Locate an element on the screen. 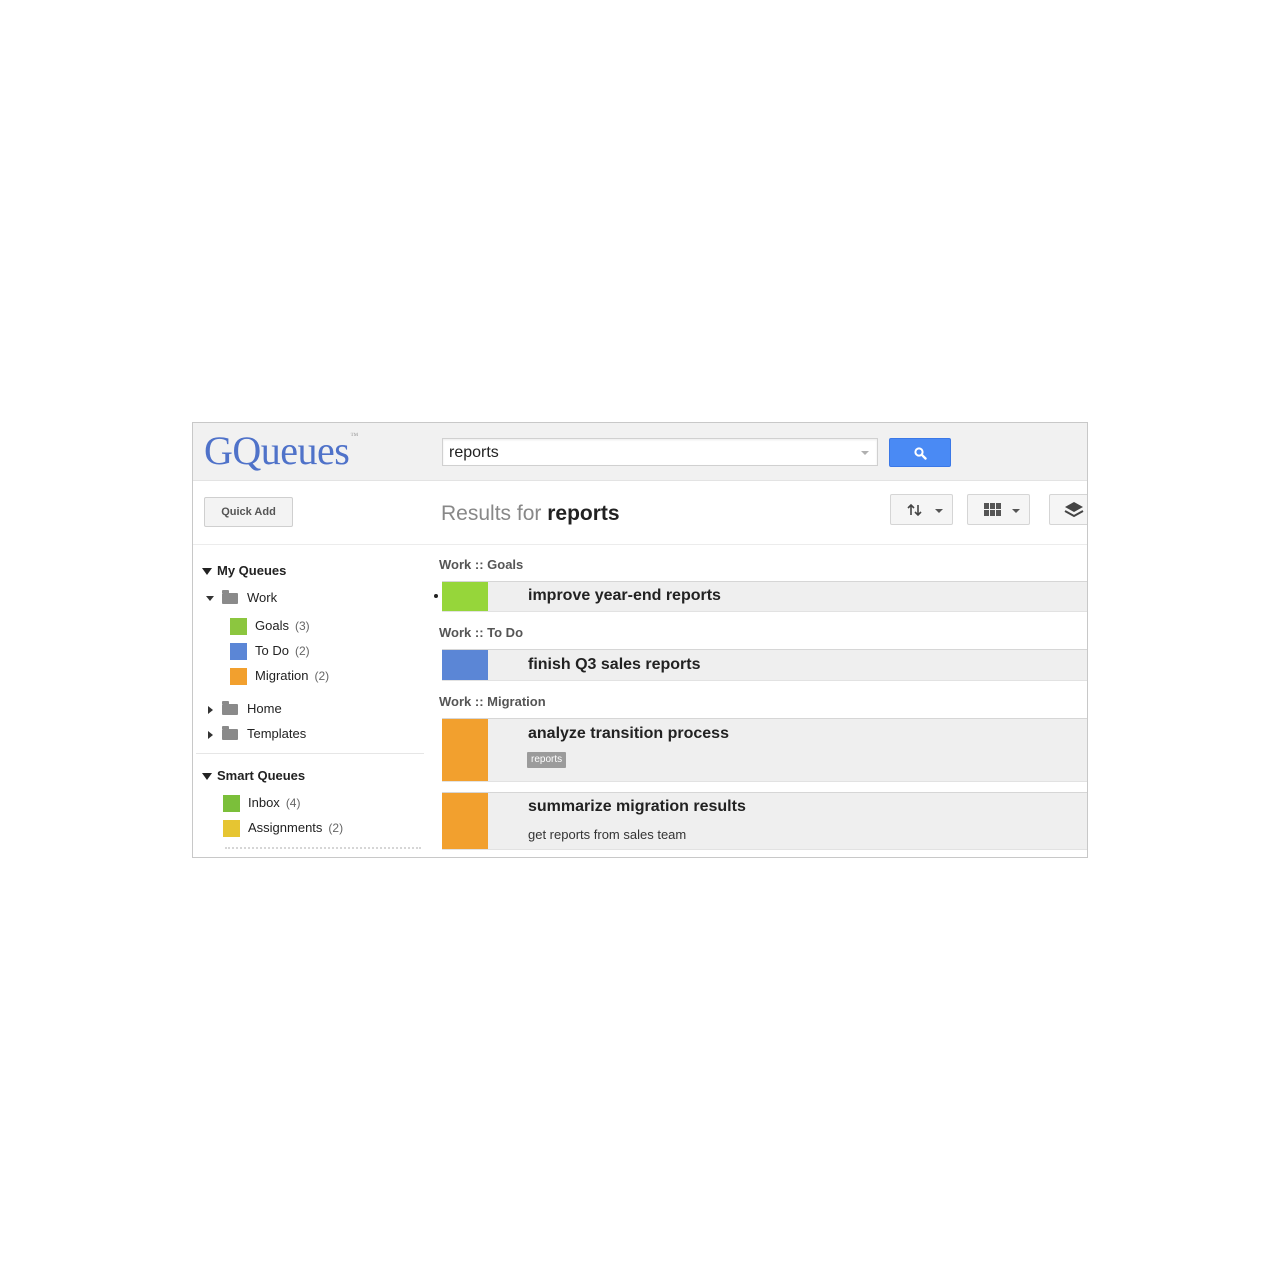 The image size is (1280, 1280). quick-add-button: Quick Add is located at coordinates (248, 512).